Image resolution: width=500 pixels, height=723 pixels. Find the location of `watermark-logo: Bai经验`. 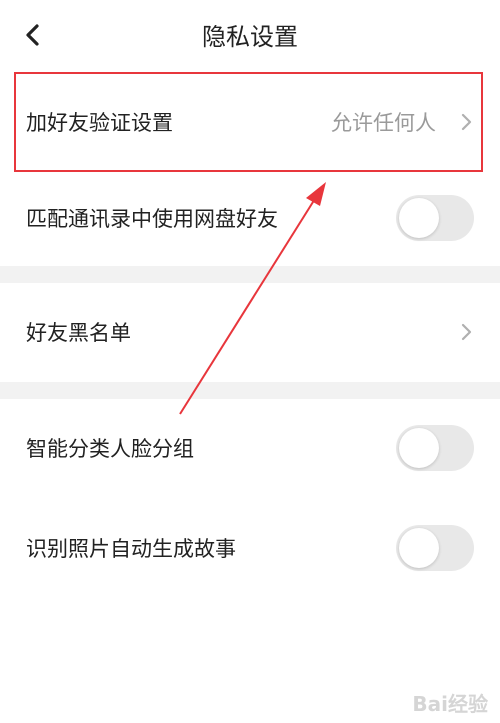

watermark-logo: Bai经验 is located at coordinates (450, 704).